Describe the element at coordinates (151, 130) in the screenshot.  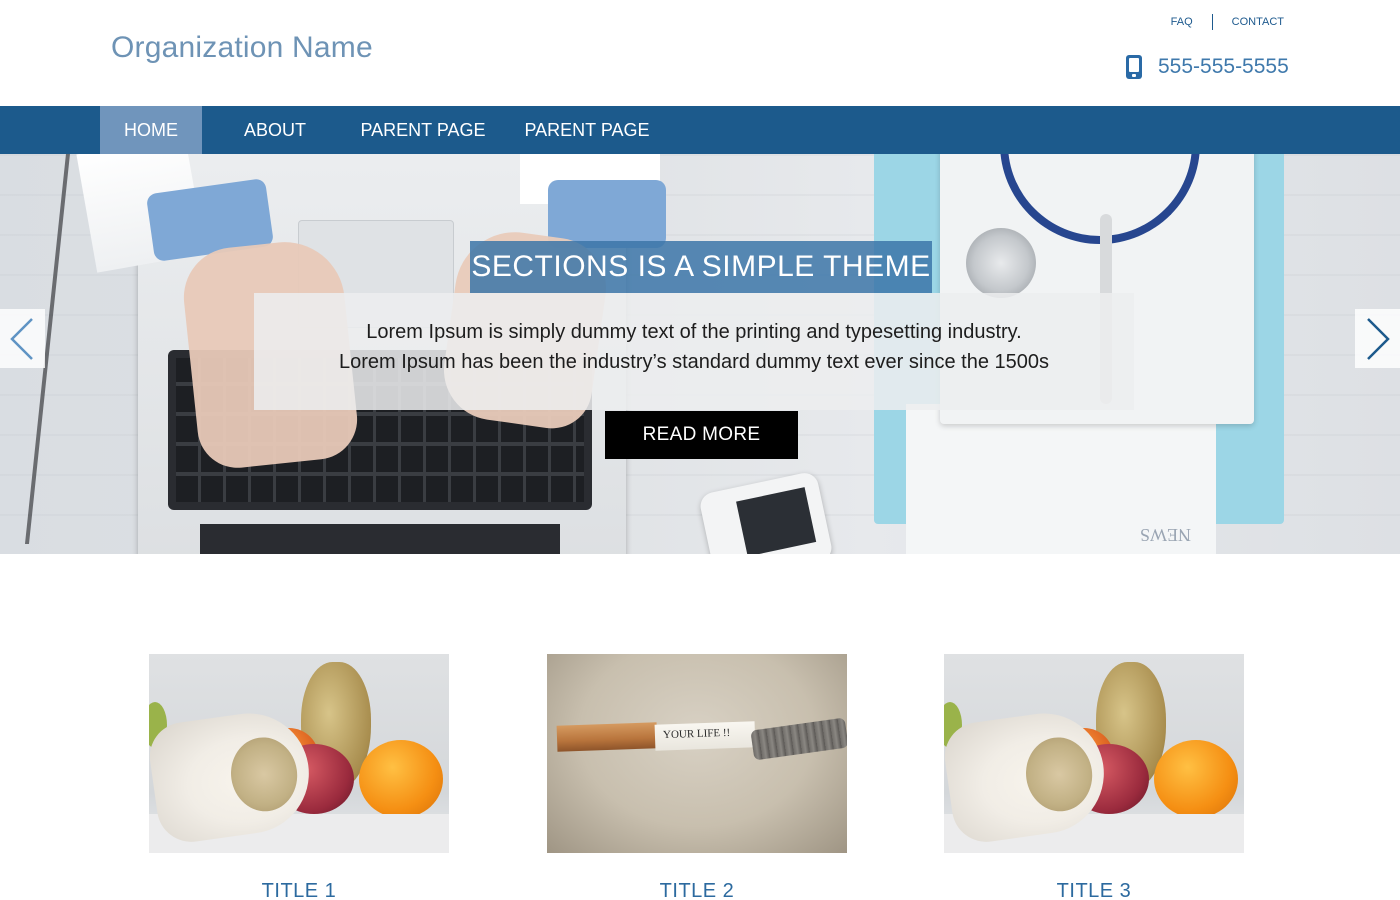
I see `nav-item-home: HOME` at that location.